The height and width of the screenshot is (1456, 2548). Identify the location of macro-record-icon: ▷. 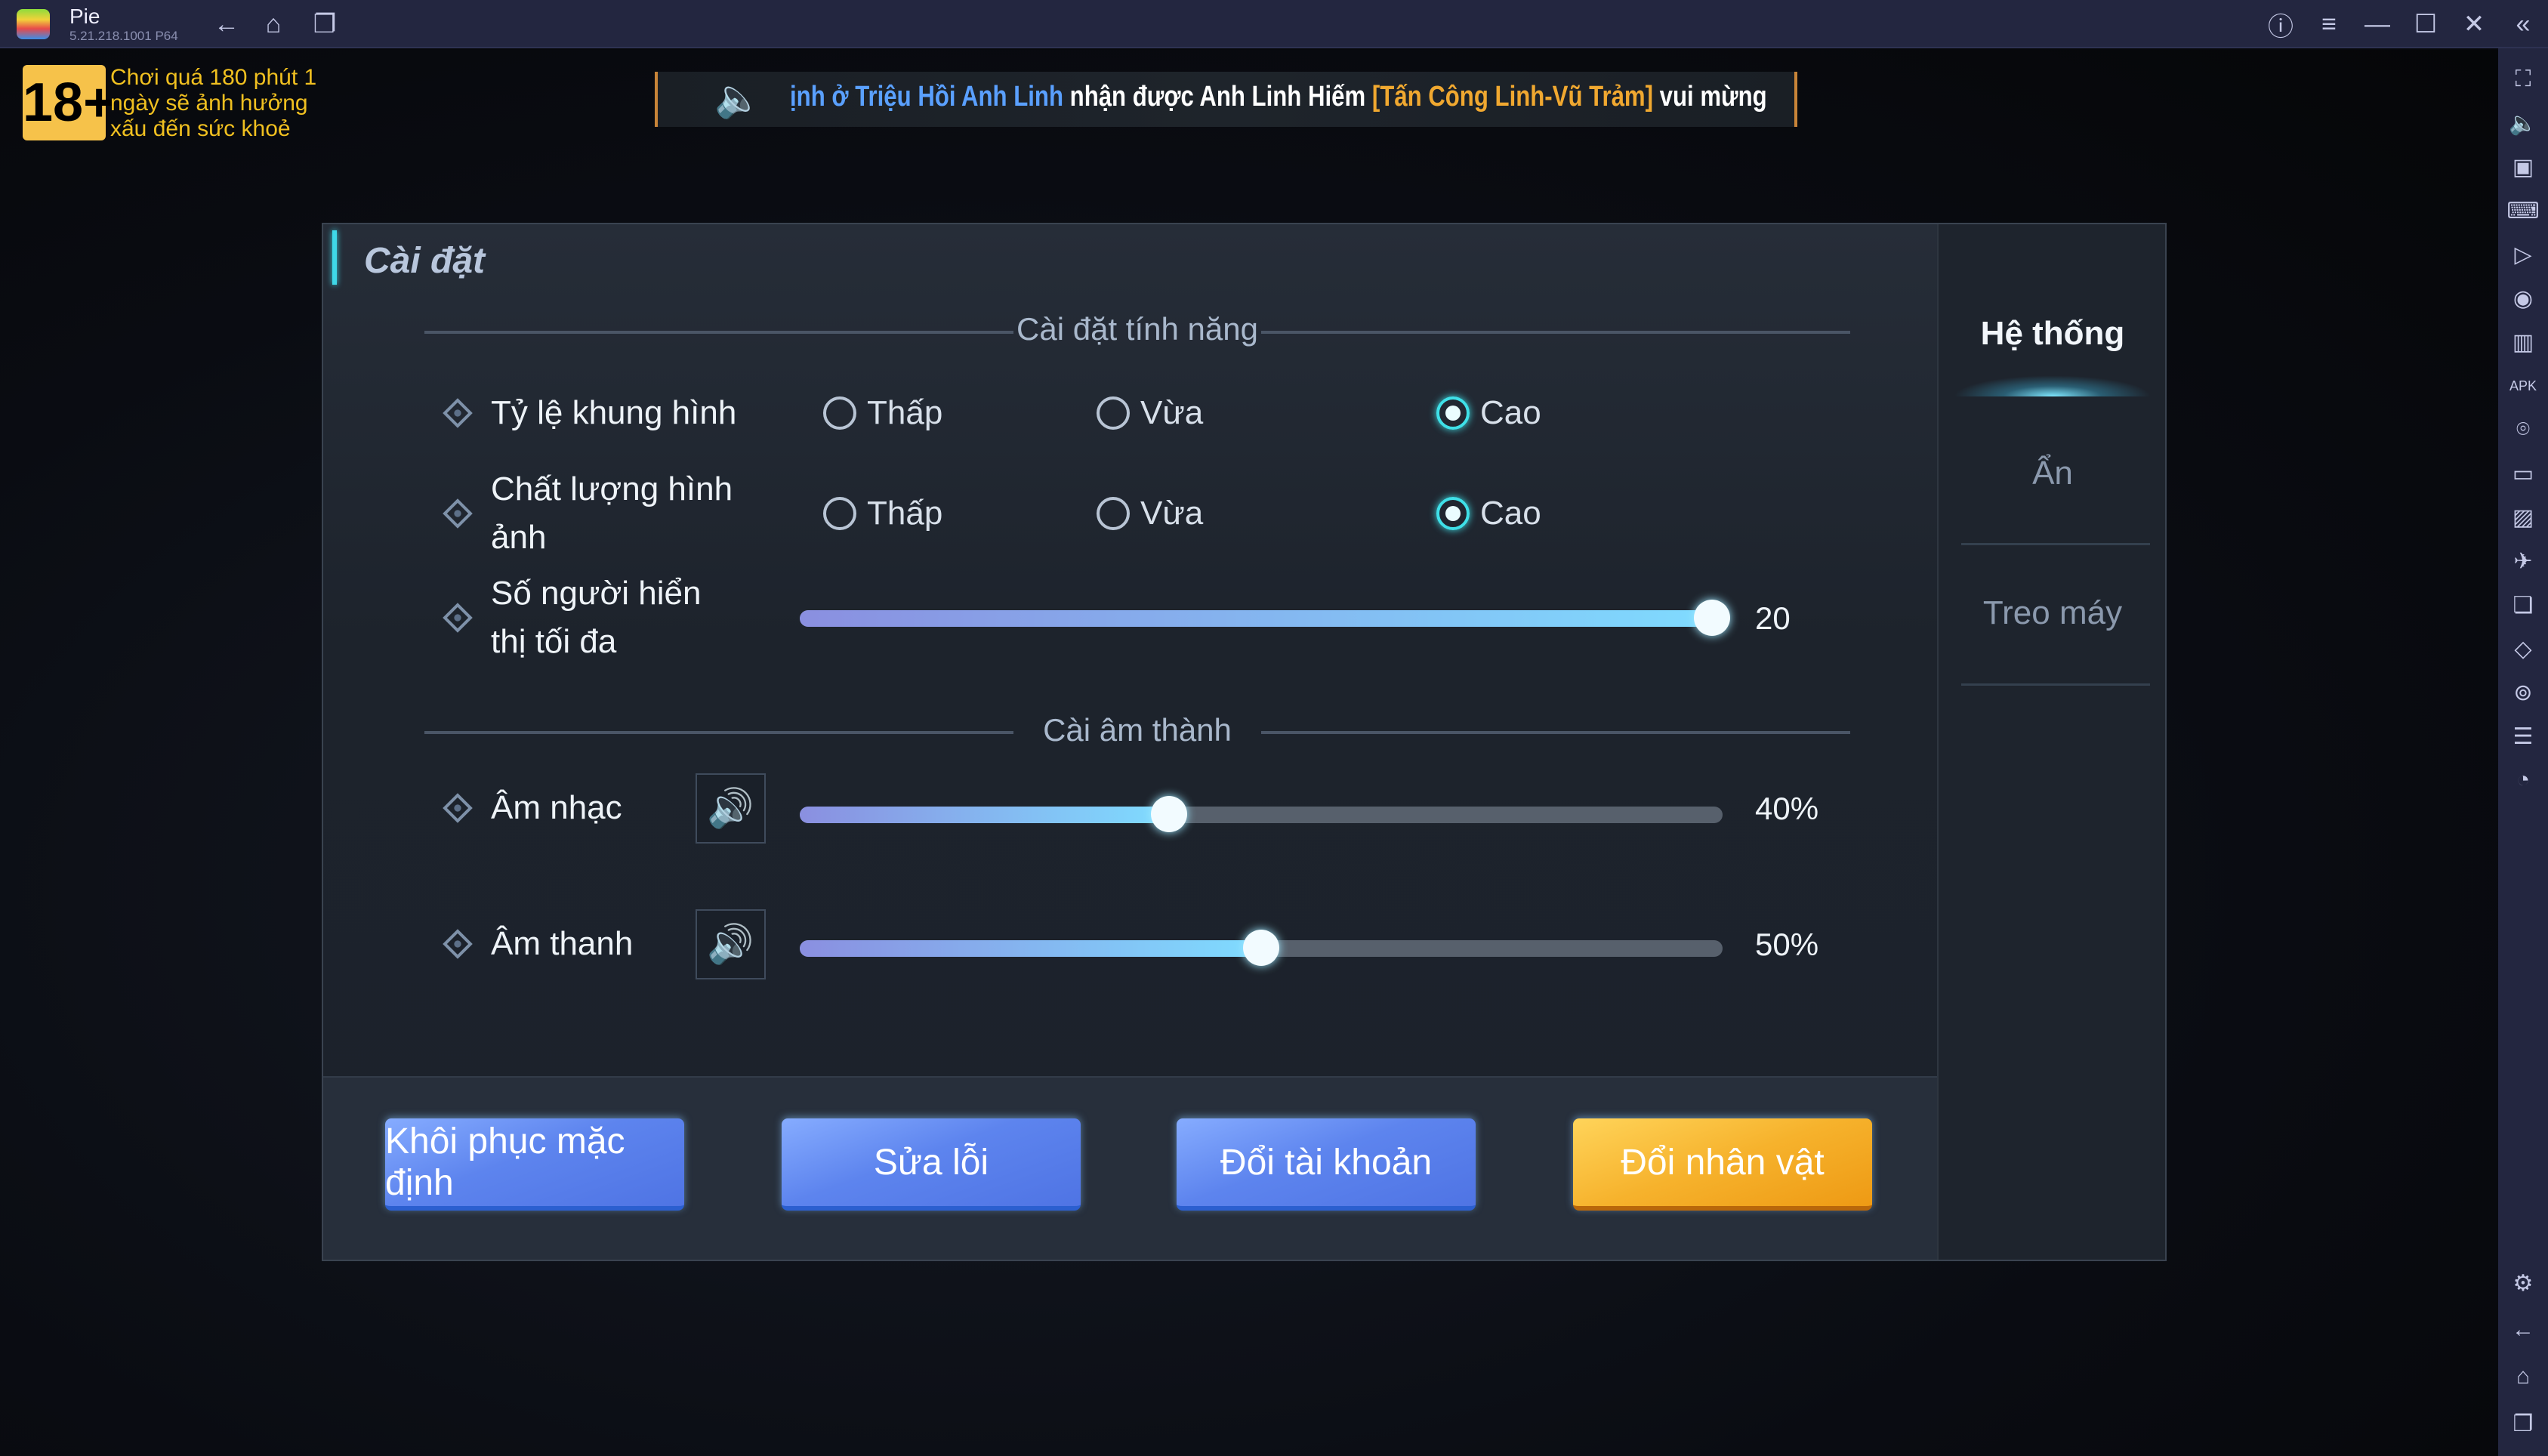
(2523, 254).